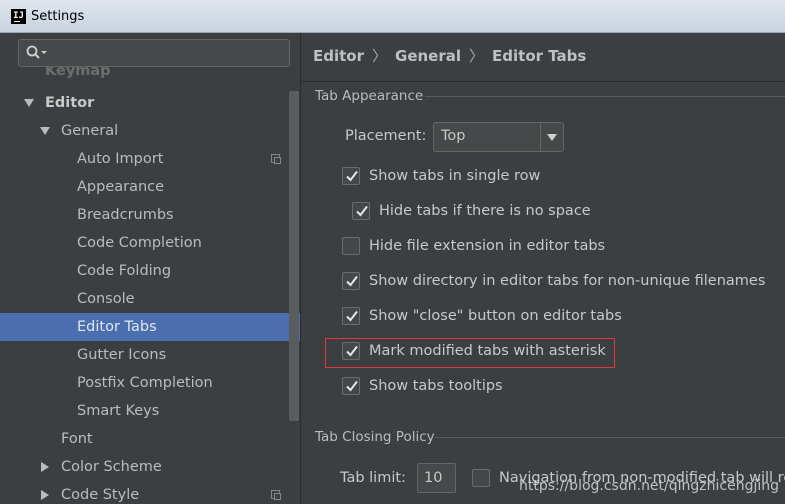  I want to click on option-label: Show "close" button on editor tabs, so click(495, 316).